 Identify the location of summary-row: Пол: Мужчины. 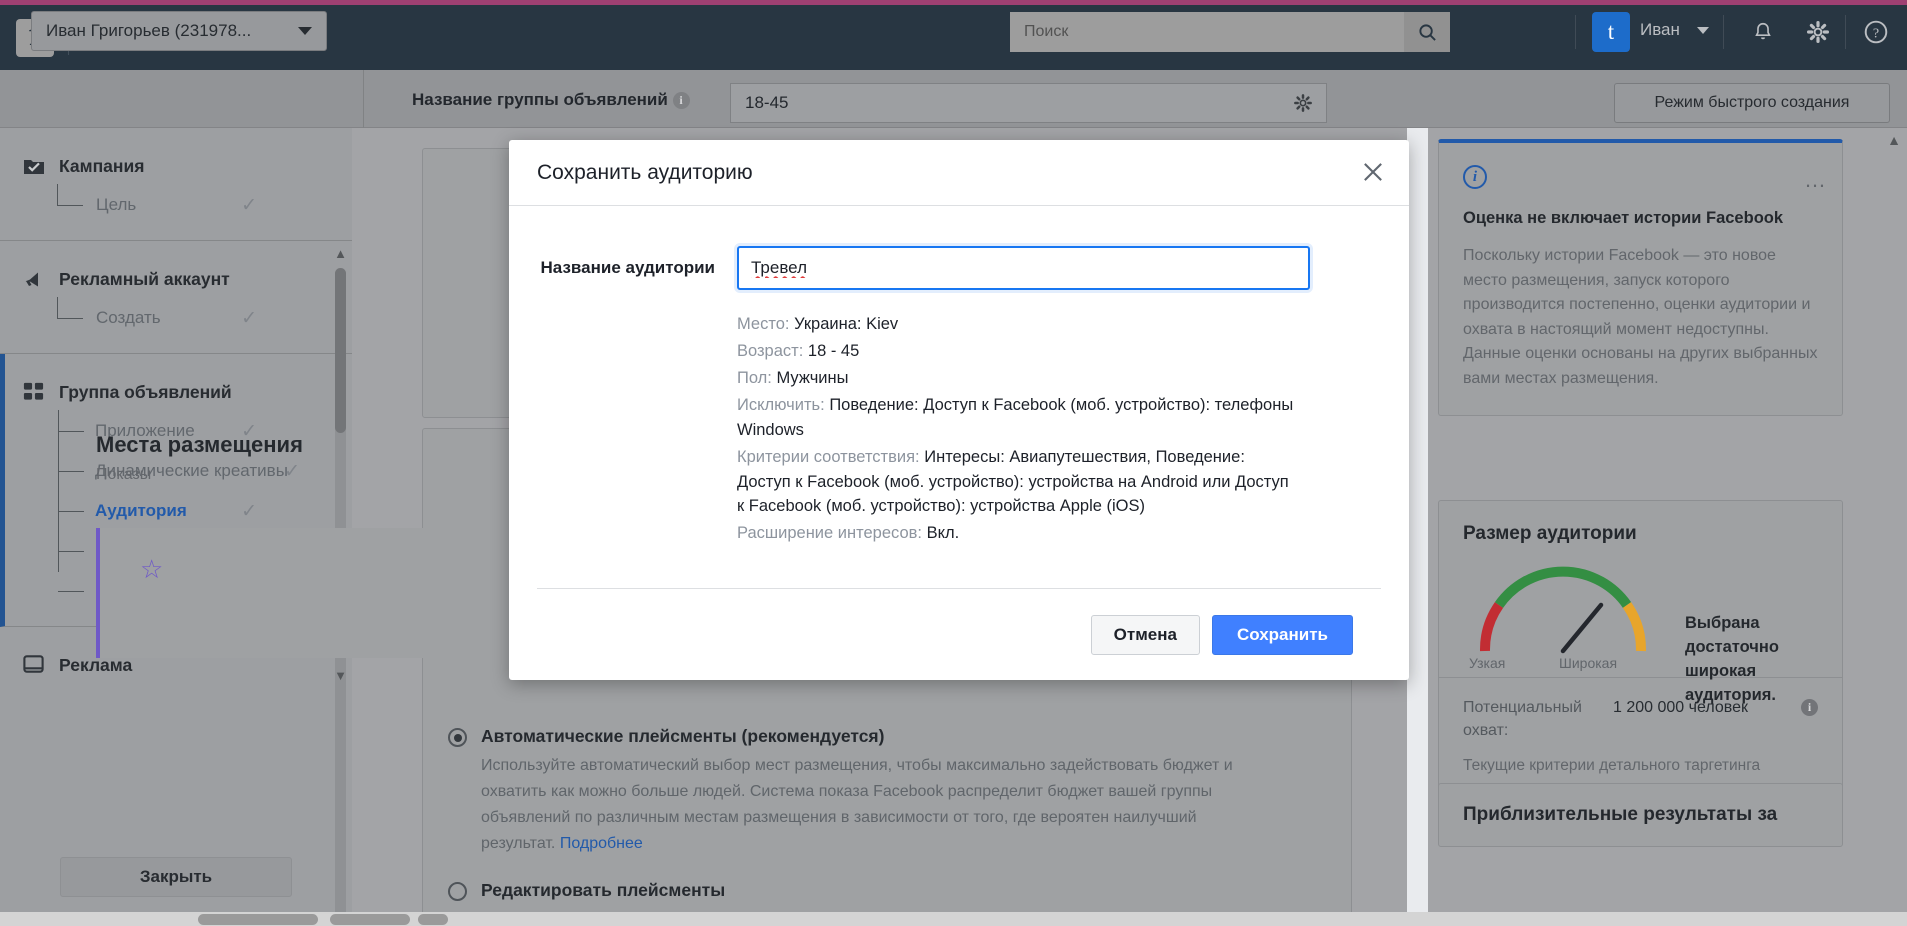
(1017, 378).